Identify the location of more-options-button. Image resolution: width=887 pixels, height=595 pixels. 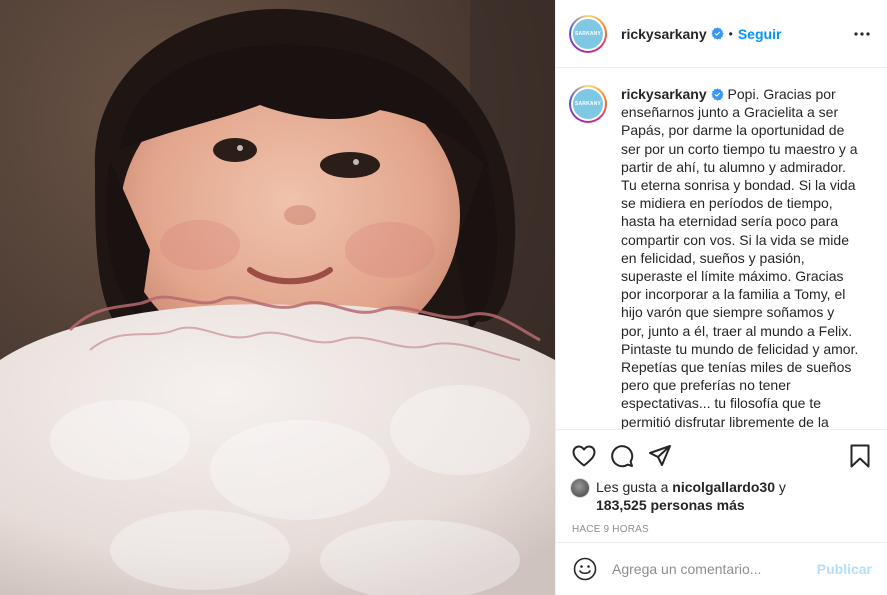
(862, 34).